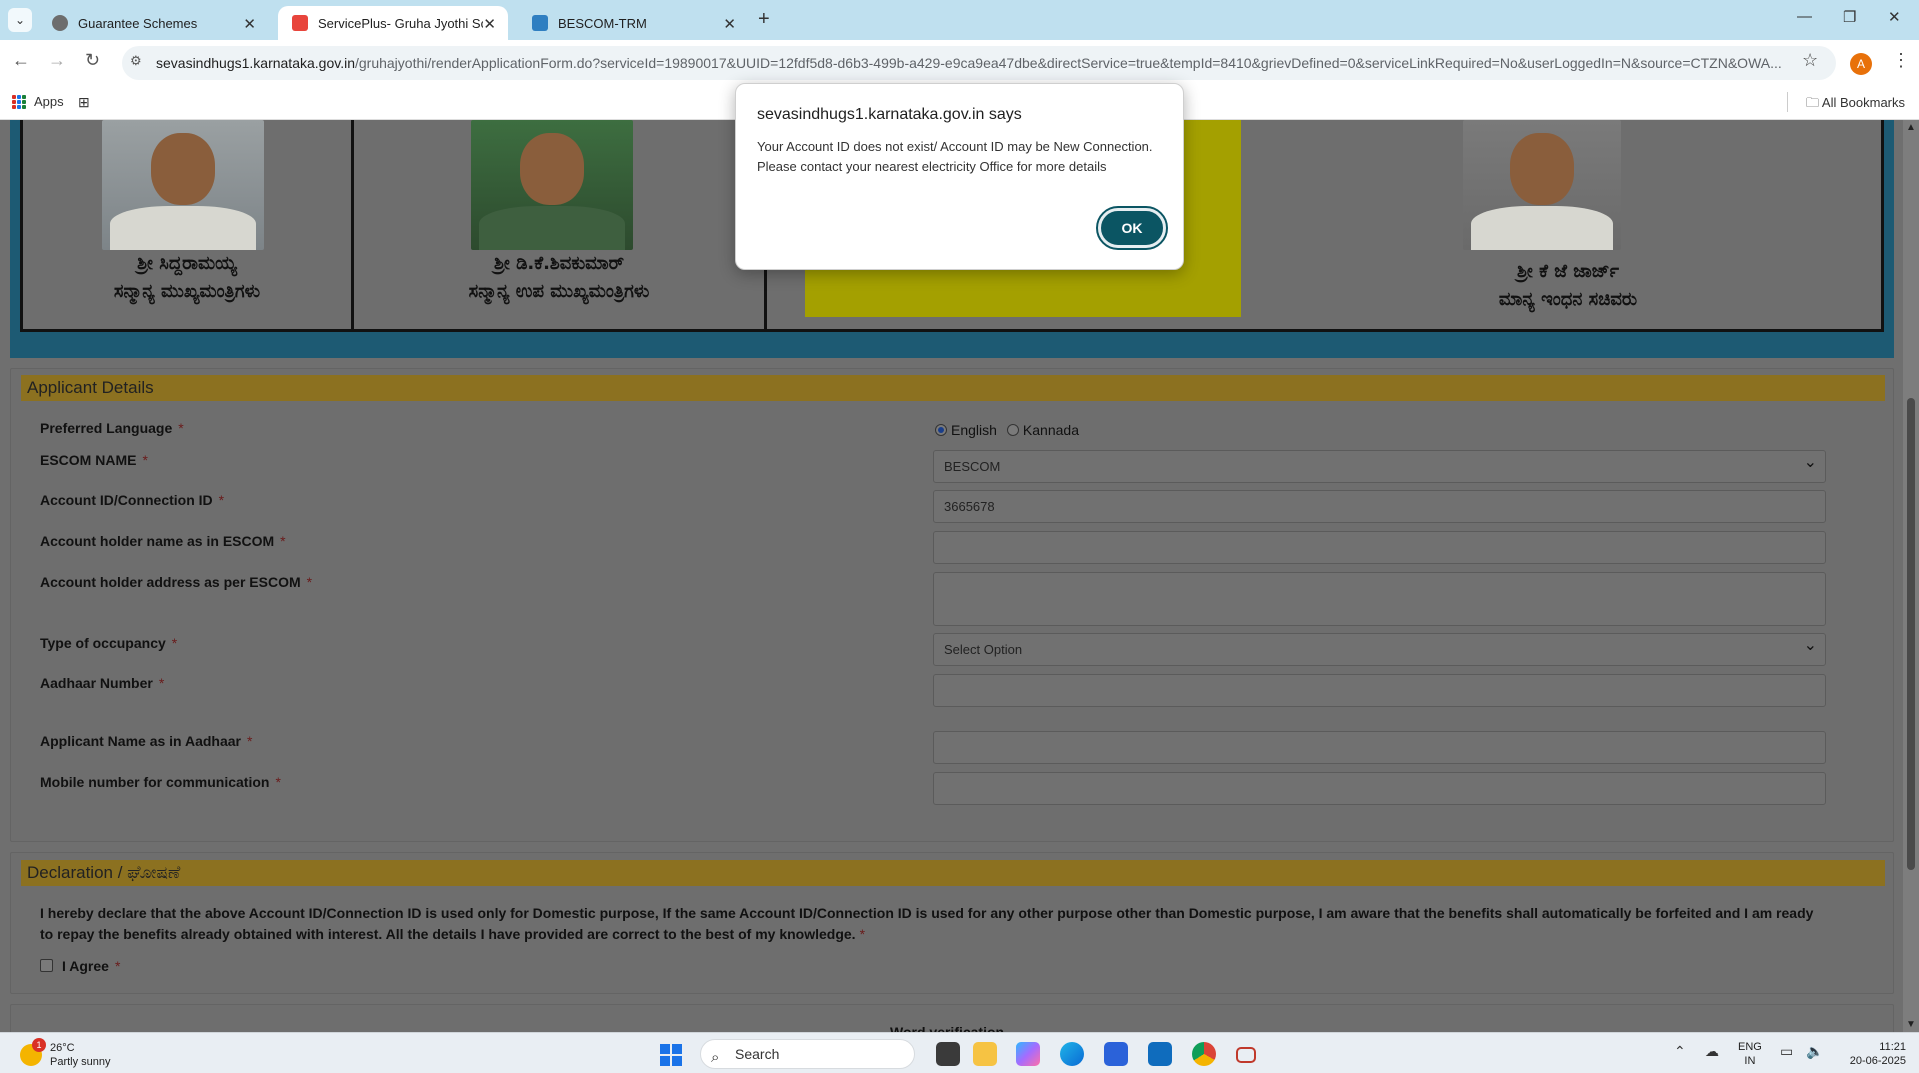  What do you see at coordinates (985, 1054) in the screenshot?
I see `file-explorer-icon` at bounding box center [985, 1054].